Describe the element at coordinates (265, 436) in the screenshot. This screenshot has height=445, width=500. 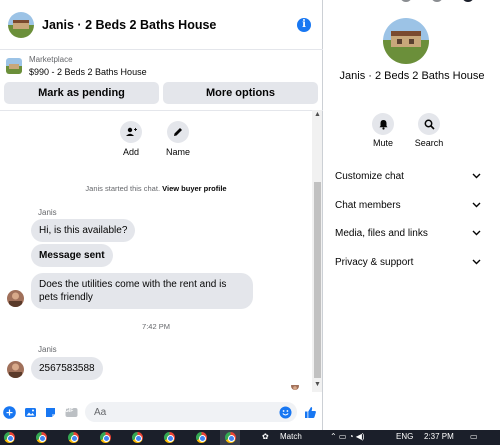
I see `taskbar-emoji-icon: ✿` at that location.